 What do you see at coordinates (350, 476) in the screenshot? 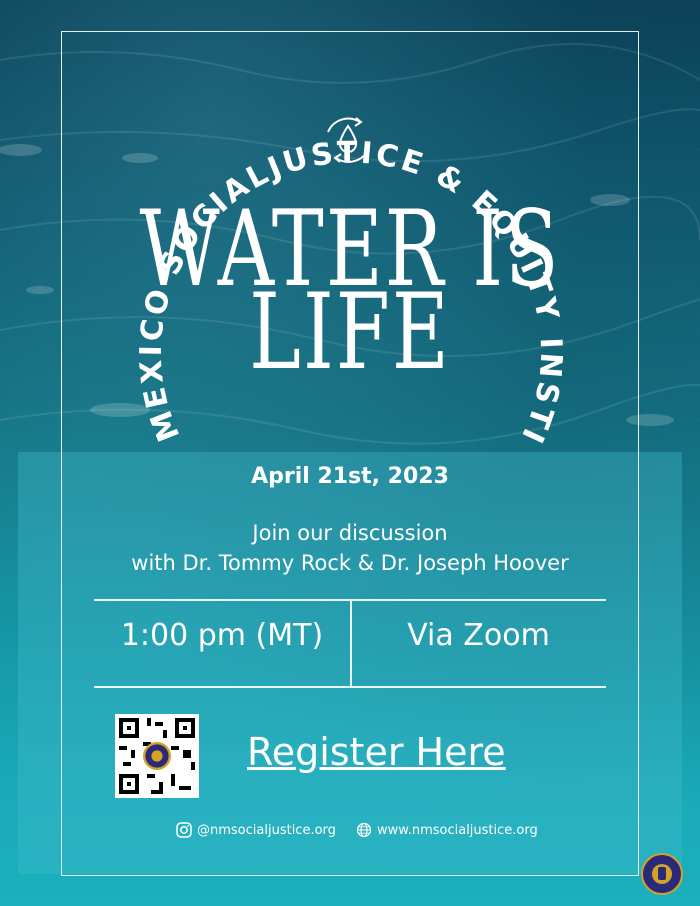
I see `event-date: April 21st, 2023` at bounding box center [350, 476].